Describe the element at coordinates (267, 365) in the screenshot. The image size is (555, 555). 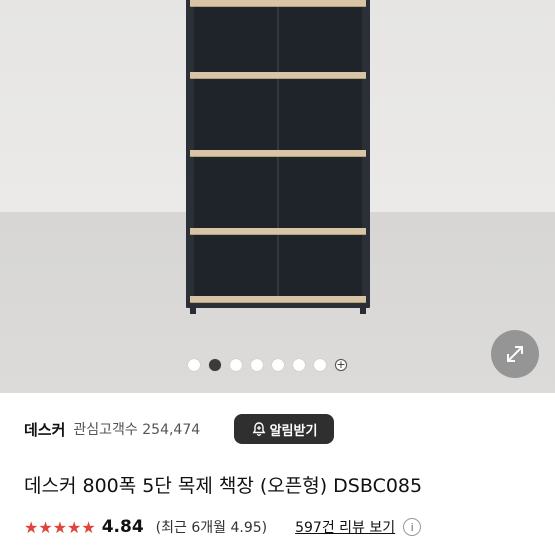
I see `image-carousel-dots: +` at that location.